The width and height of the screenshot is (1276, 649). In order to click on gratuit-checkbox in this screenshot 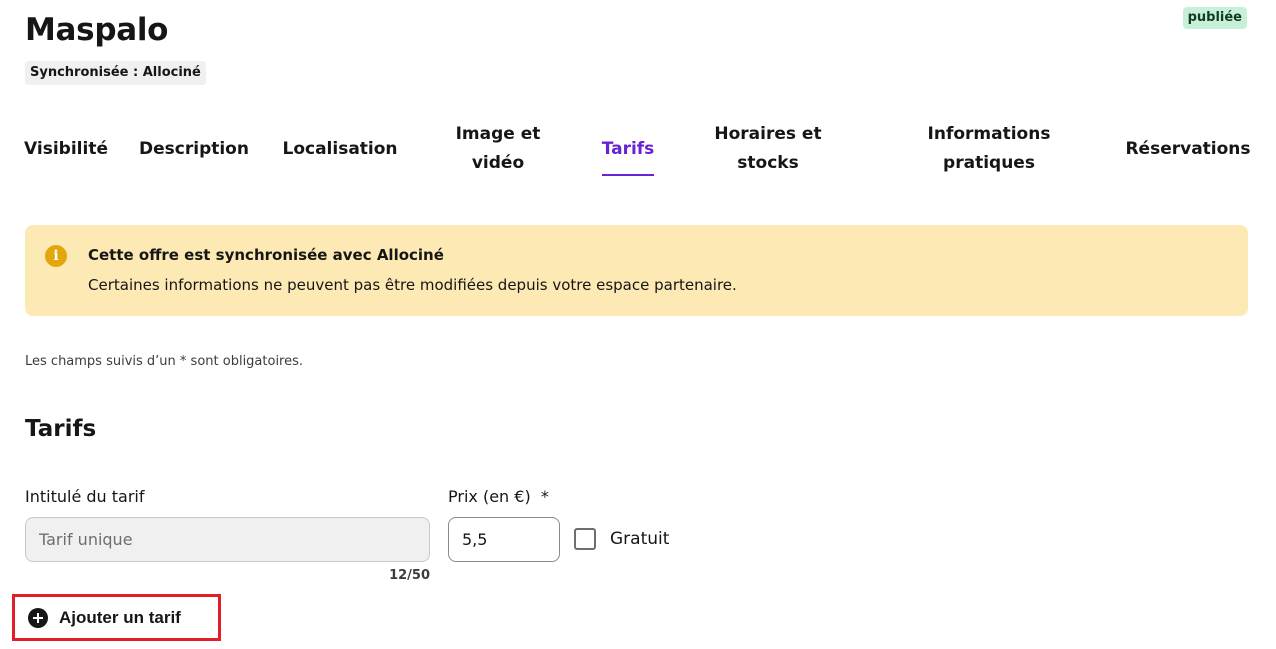, I will do `click(585, 539)`.